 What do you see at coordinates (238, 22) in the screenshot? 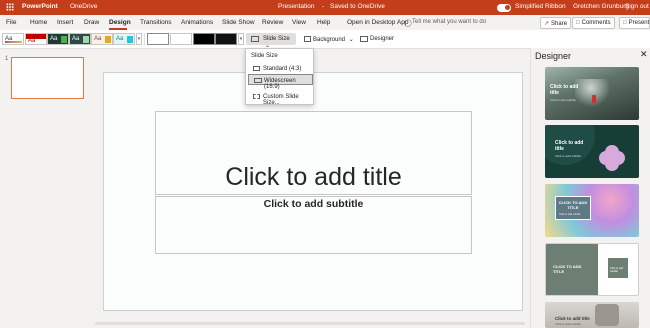
I see `tab-slide-show: Slide Show` at bounding box center [238, 22].